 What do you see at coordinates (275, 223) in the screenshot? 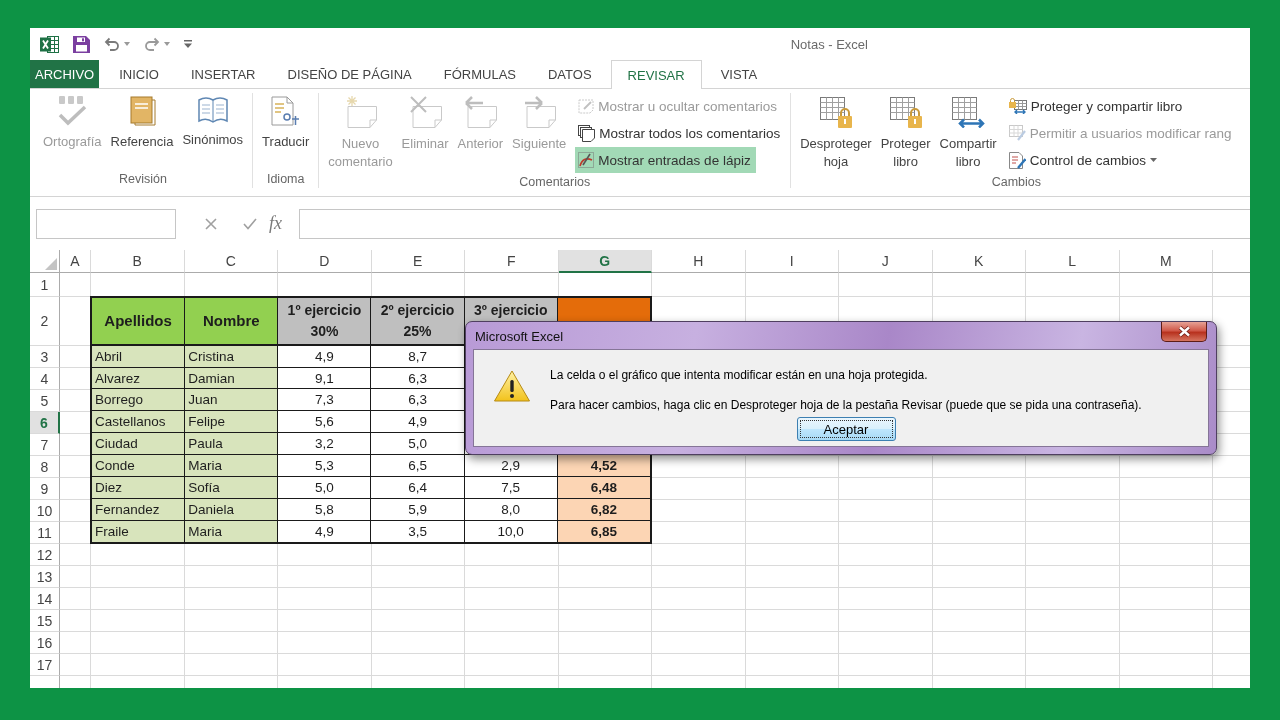
I see `insert-function-button: fx` at bounding box center [275, 223].